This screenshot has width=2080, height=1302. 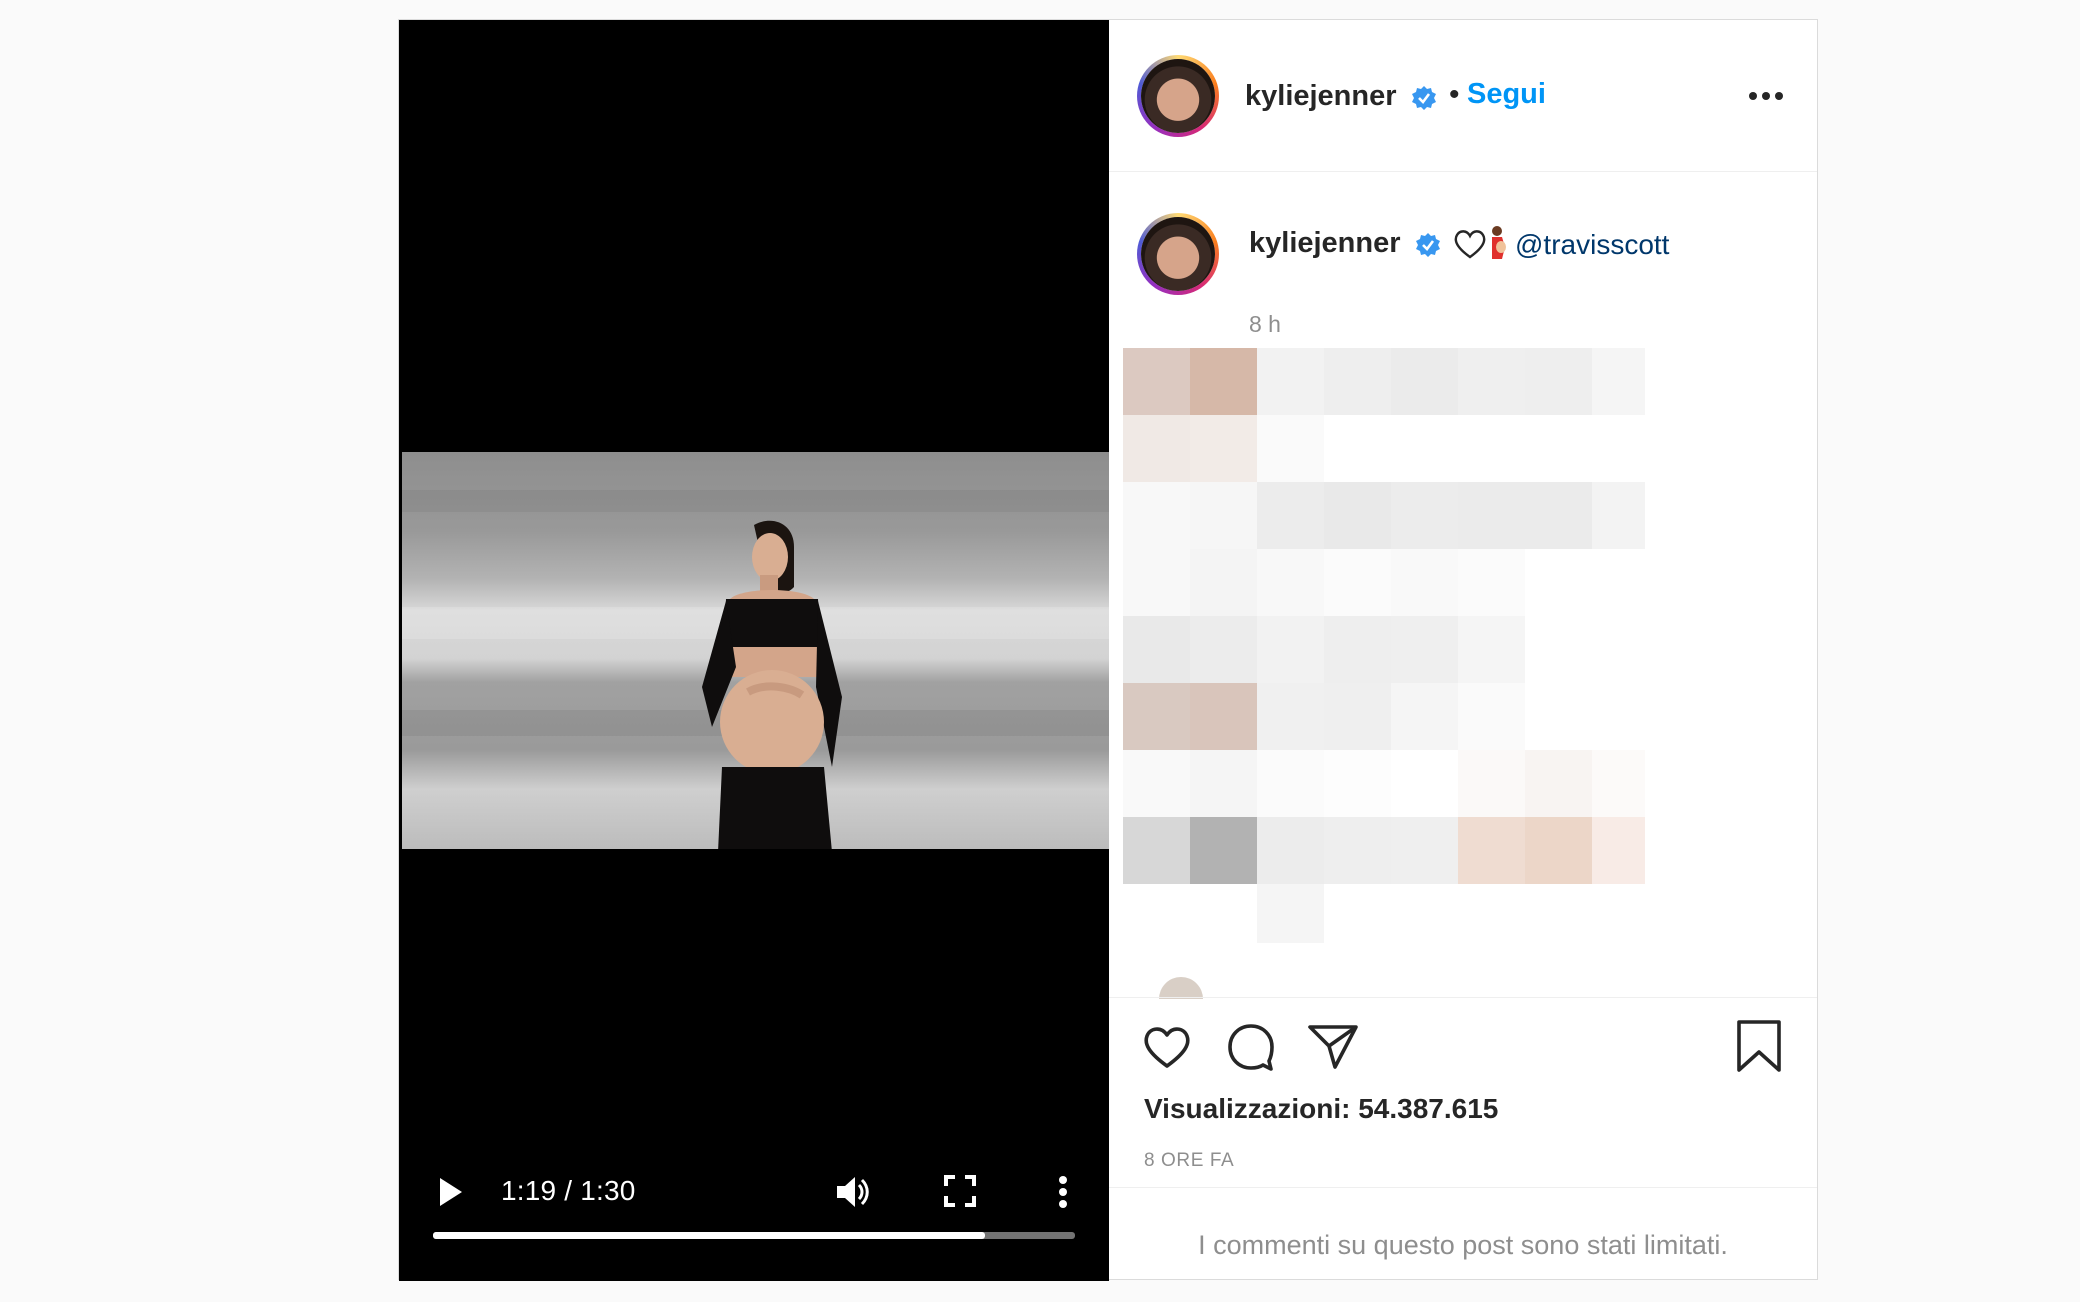 I want to click on person-figure, so click(x=772, y=684).